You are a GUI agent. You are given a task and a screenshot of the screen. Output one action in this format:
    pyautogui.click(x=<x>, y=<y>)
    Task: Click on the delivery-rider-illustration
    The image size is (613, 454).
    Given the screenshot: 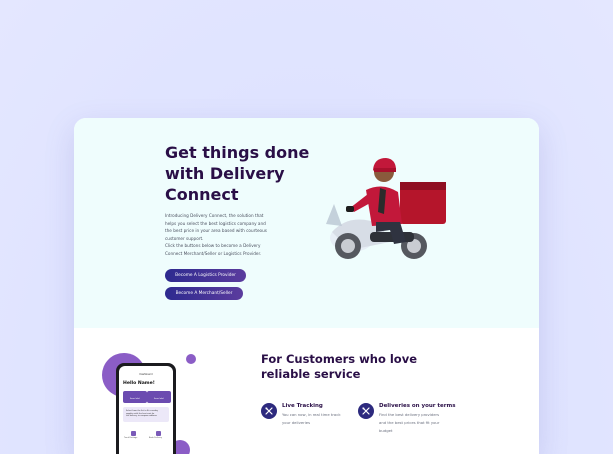 What is the action you would take?
    pyautogui.click(x=386, y=208)
    